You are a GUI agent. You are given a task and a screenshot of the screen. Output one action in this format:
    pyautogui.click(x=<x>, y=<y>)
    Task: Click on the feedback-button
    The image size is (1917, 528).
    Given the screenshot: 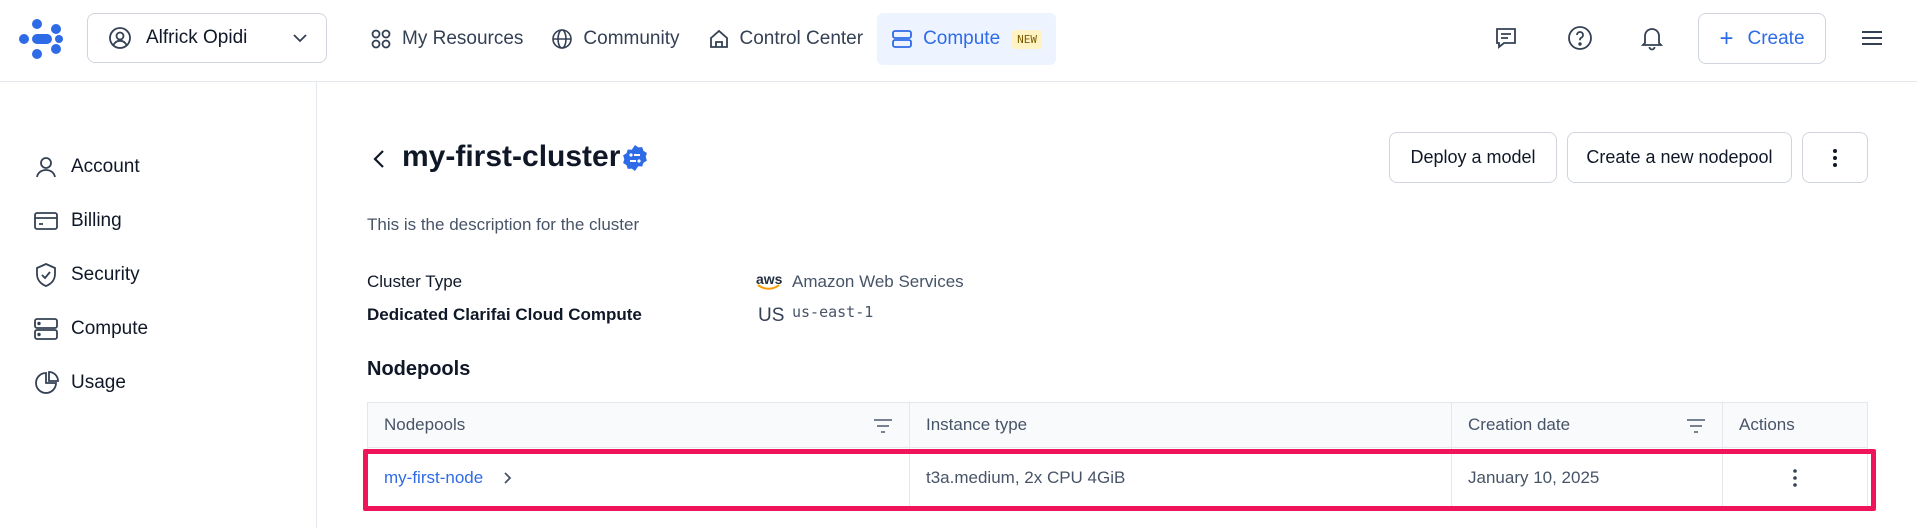 What is the action you would take?
    pyautogui.click(x=1506, y=38)
    